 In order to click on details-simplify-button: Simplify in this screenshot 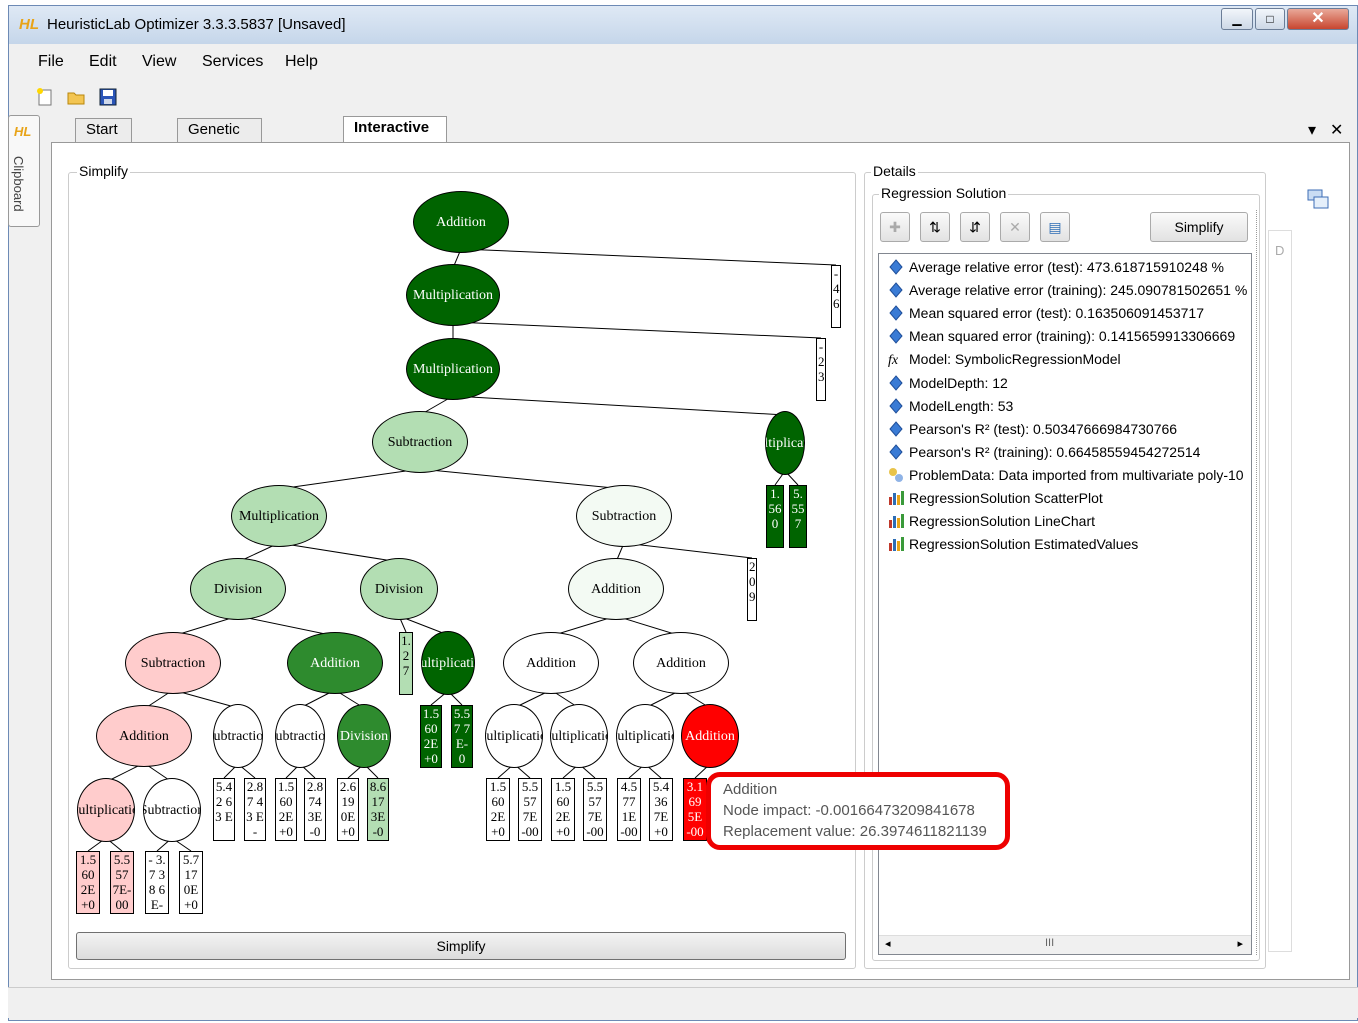, I will do `click(1199, 227)`.